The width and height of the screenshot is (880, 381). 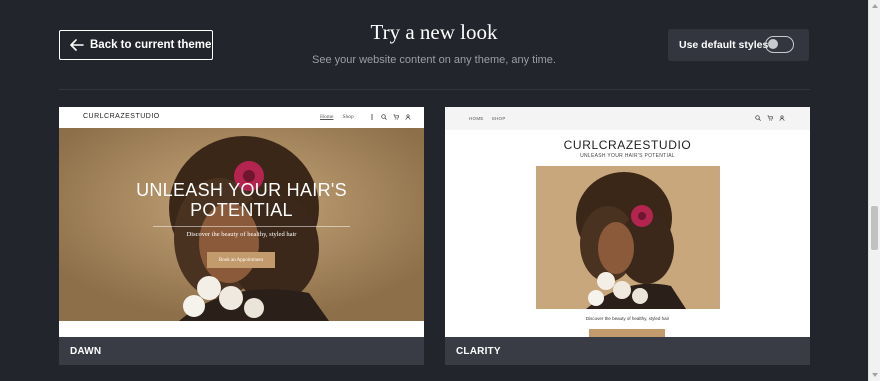 What do you see at coordinates (241, 260) in the screenshot?
I see `dawn-preview-cta: Book an Appointment` at bounding box center [241, 260].